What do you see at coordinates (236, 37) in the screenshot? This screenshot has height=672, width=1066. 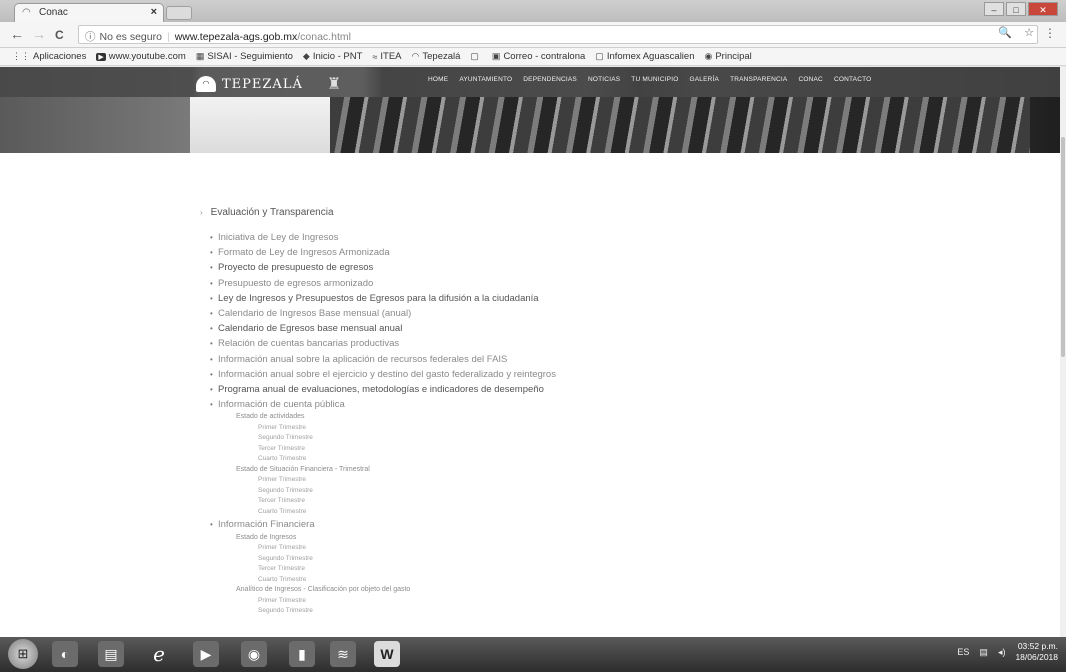 I see `url-host: www.tepezala-ags.gob.mx` at bounding box center [236, 37].